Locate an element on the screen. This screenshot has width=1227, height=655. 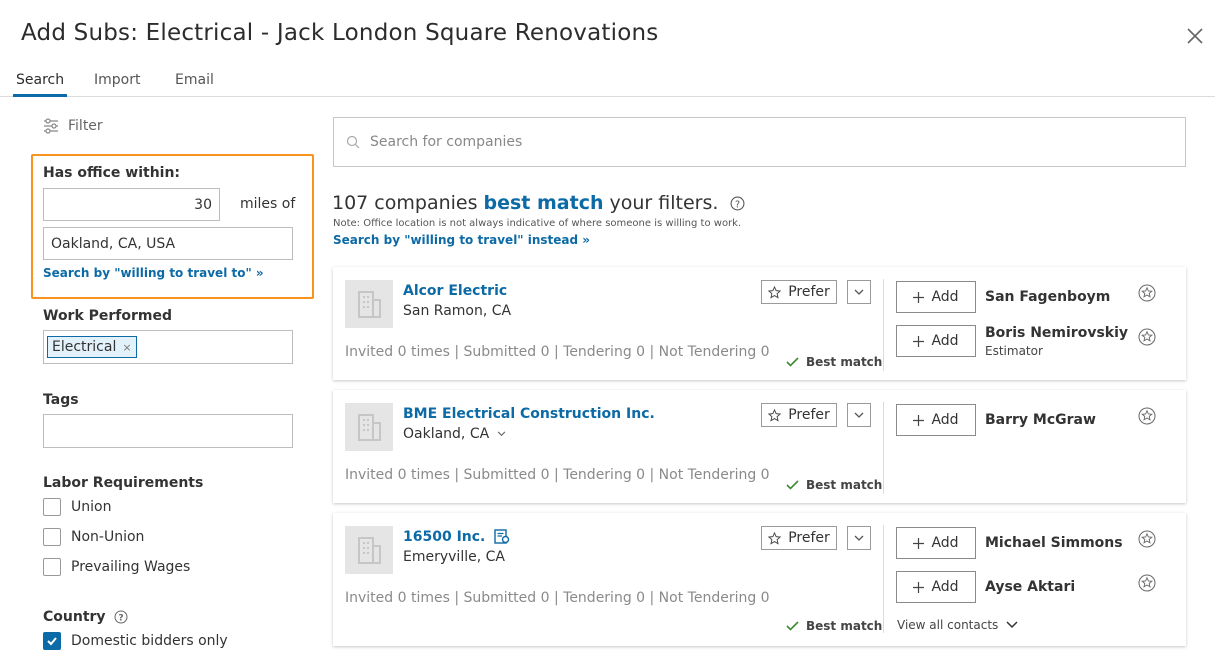
tab-import: Import is located at coordinates (117, 80).